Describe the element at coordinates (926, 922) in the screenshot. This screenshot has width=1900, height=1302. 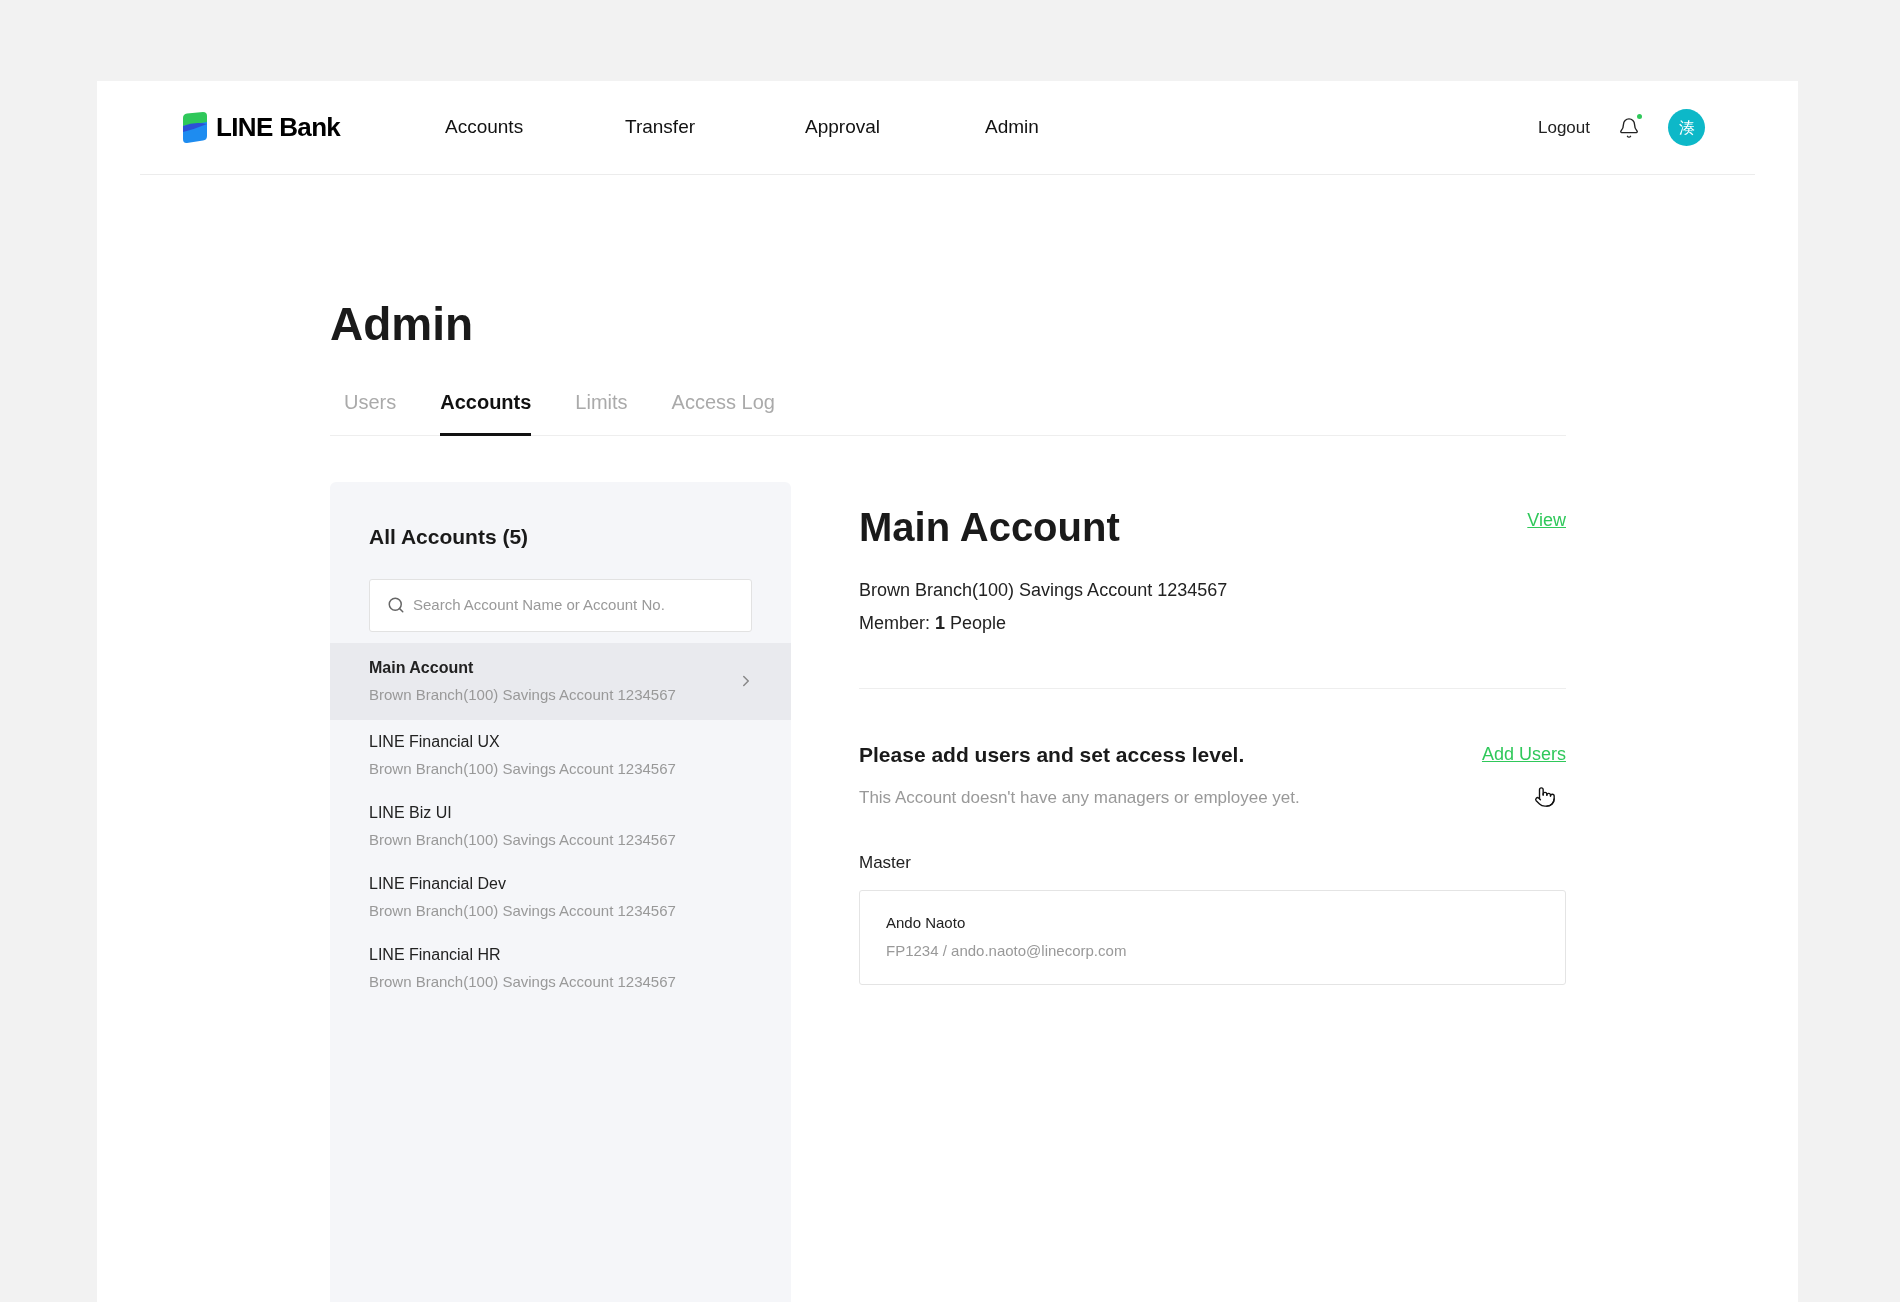
I see `master-name: Ando Naoto` at that location.